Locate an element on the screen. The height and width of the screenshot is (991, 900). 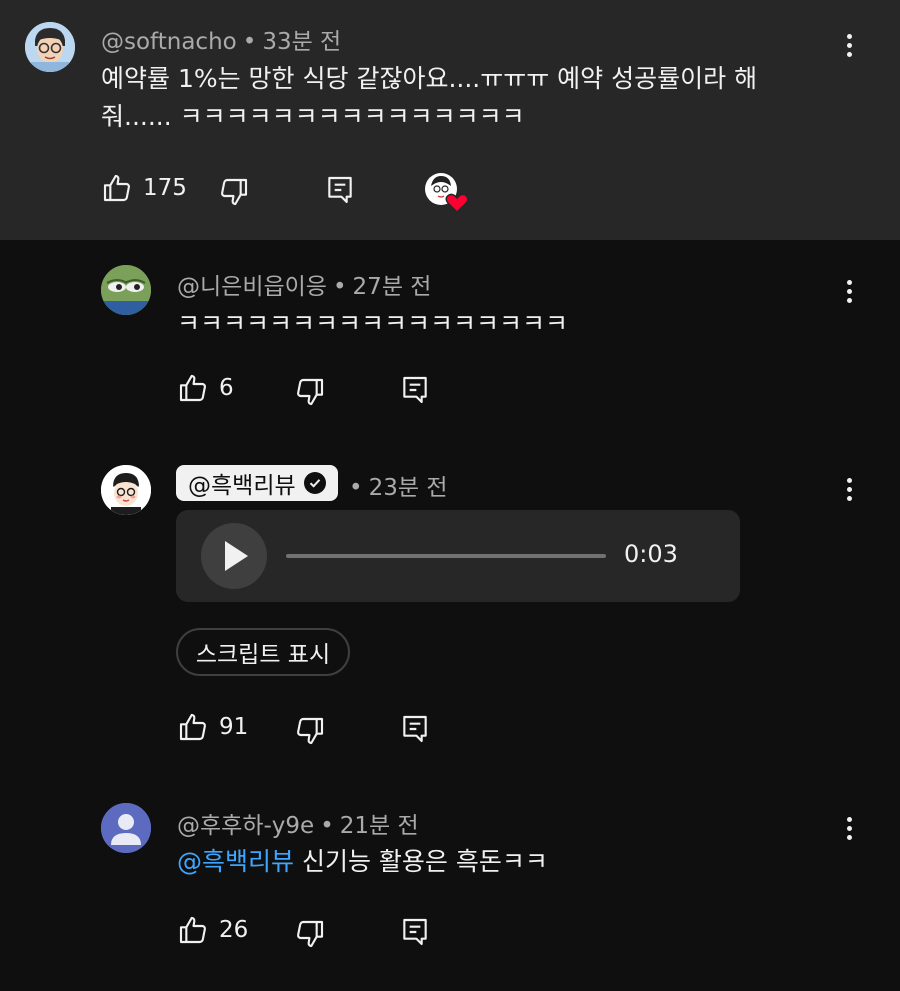
show-script-label: 스크립트 표시 is located at coordinates (263, 655).